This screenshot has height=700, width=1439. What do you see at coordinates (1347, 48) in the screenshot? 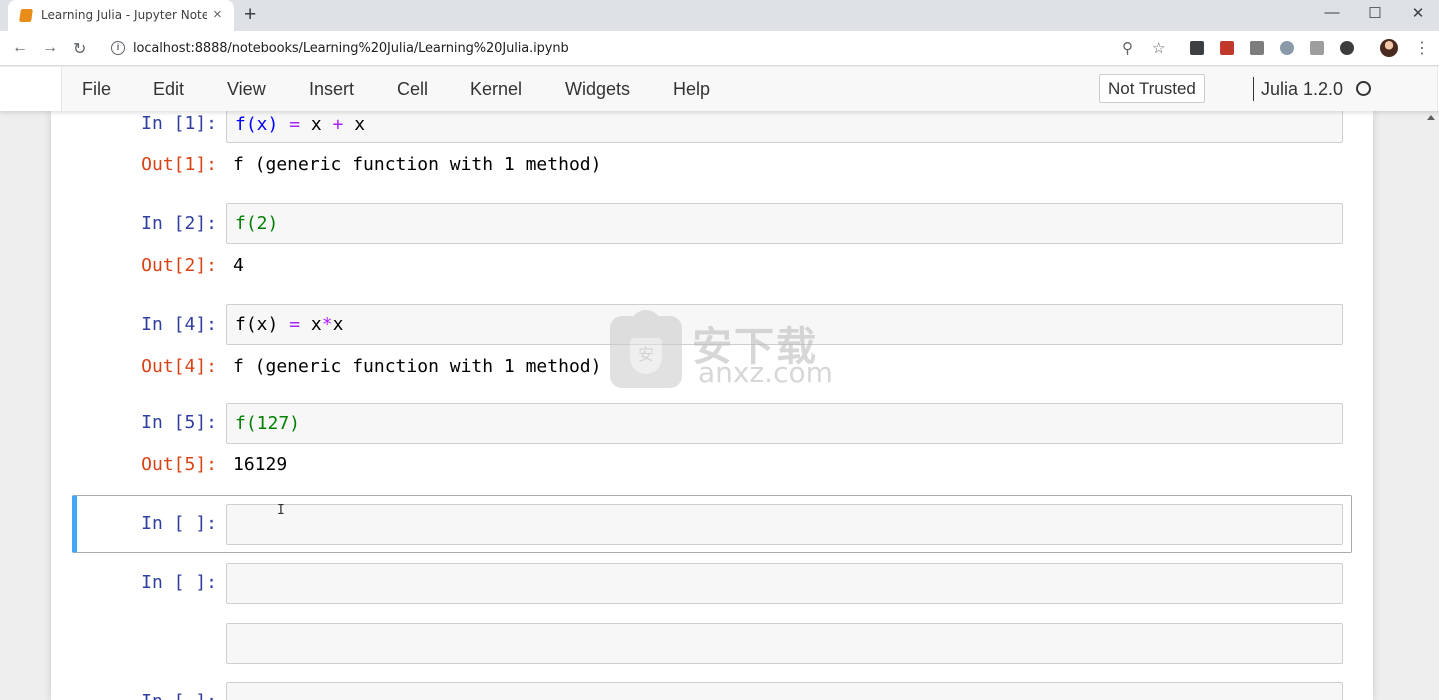
I see `extension-6-icon` at bounding box center [1347, 48].